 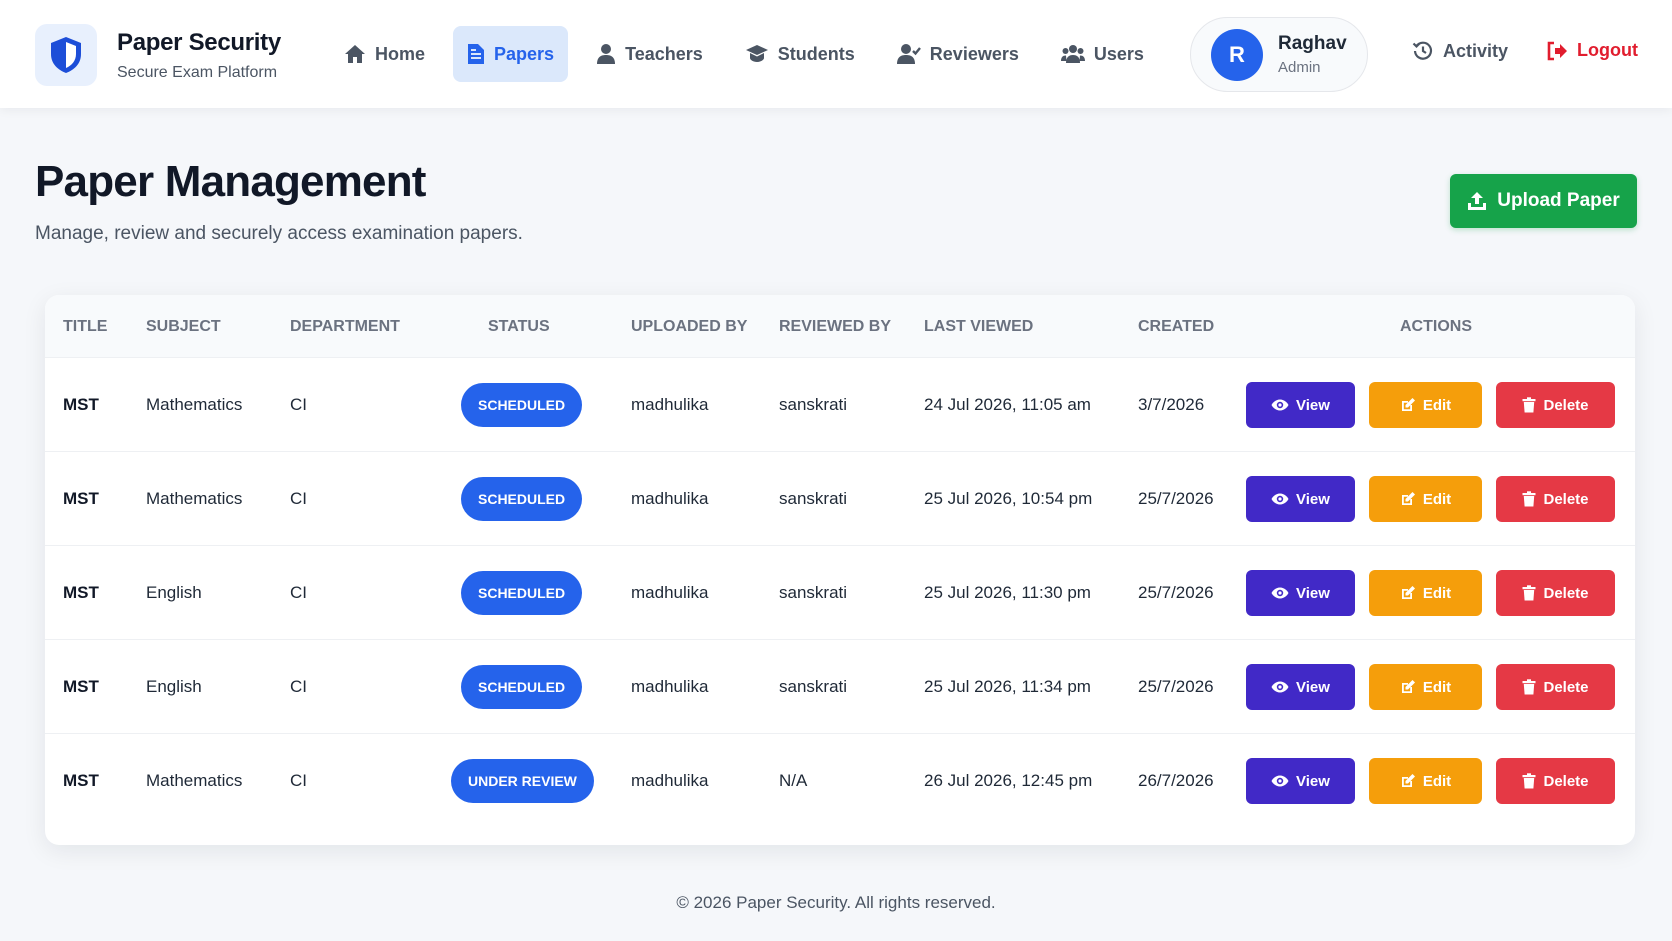 What do you see at coordinates (199, 42) in the screenshot?
I see `brand-title: Paper Security` at bounding box center [199, 42].